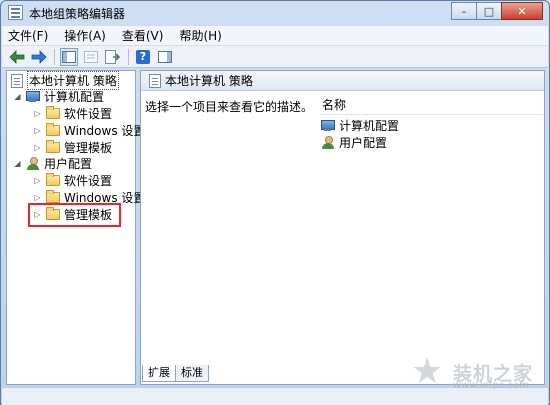 The width and height of the screenshot is (550, 405). What do you see at coordinates (229, 107) in the screenshot?
I see `description-text: 选择一个项目来查看它的描述。` at bounding box center [229, 107].